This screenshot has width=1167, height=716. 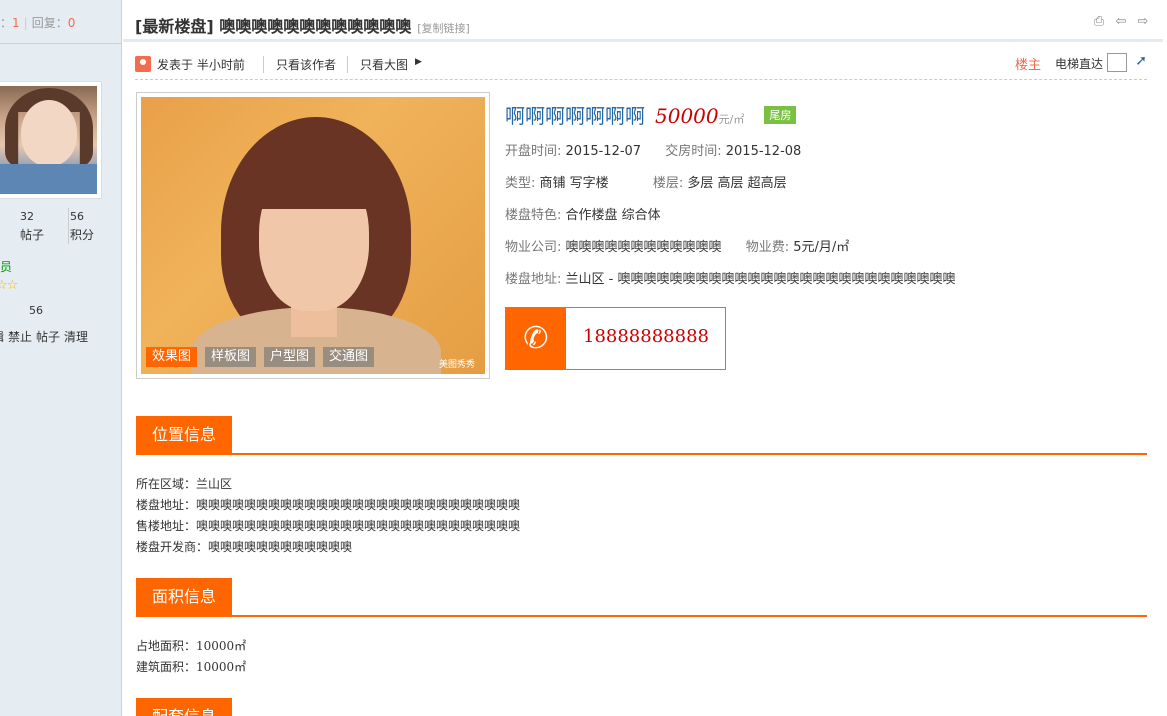 What do you see at coordinates (82, 235) in the screenshot?
I see `points-label: 积分` at bounding box center [82, 235].